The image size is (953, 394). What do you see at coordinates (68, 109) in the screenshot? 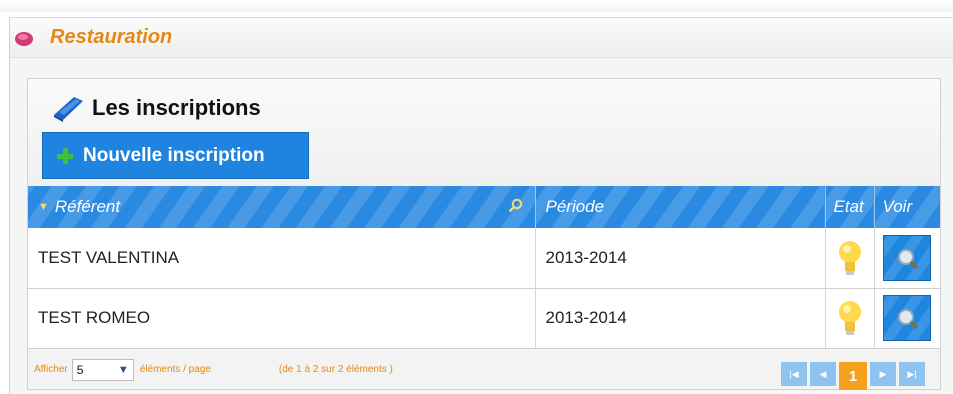
I see `book-icon` at bounding box center [68, 109].